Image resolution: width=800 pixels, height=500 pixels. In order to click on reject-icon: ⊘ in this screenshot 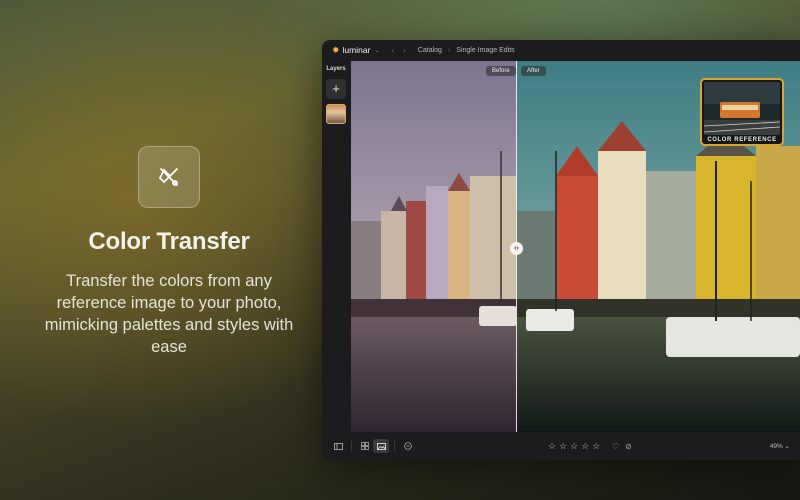, I will do `click(628, 446)`.